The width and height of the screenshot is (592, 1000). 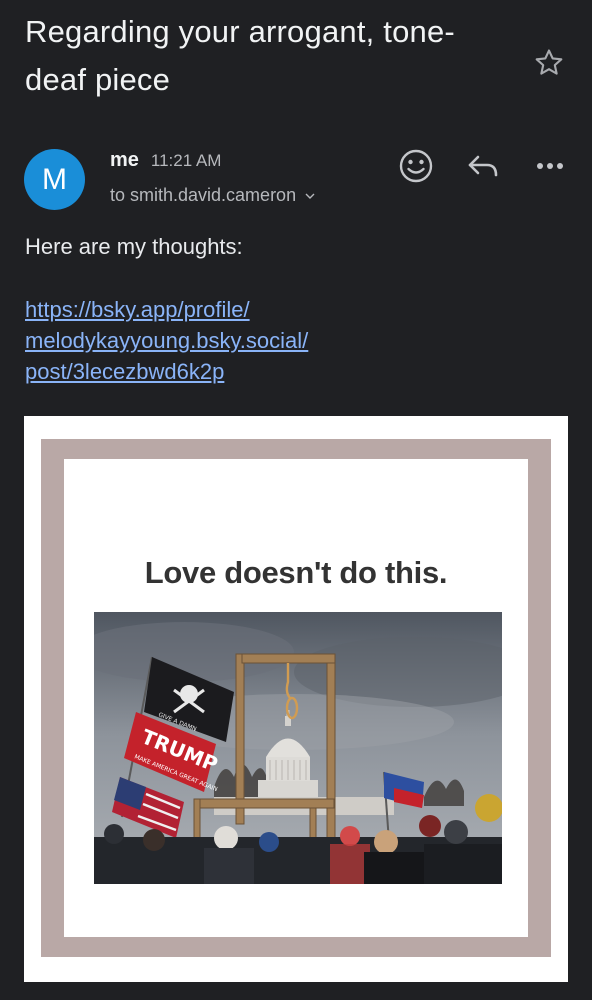 What do you see at coordinates (310, 196) in the screenshot?
I see `chevron-down-icon` at bounding box center [310, 196].